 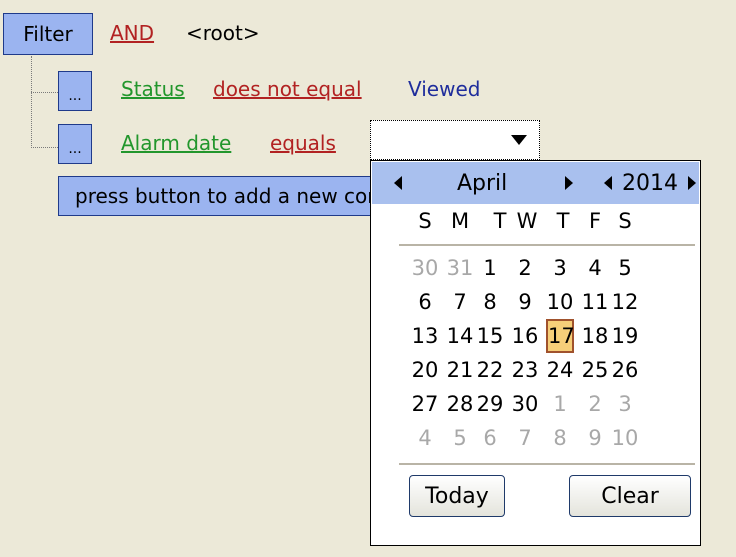 I want to click on chevron-down-icon, so click(x=519, y=140).